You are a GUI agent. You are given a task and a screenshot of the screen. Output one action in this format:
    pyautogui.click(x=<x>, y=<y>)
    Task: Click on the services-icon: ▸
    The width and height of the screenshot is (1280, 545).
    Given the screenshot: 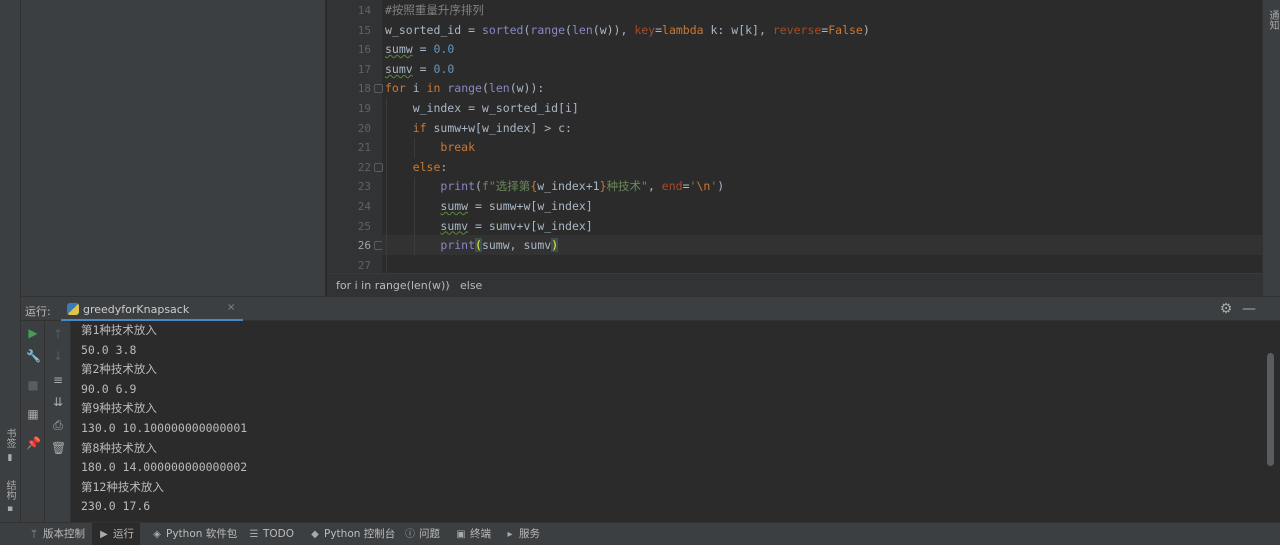 What is the action you would take?
    pyautogui.click(x=510, y=534)
    